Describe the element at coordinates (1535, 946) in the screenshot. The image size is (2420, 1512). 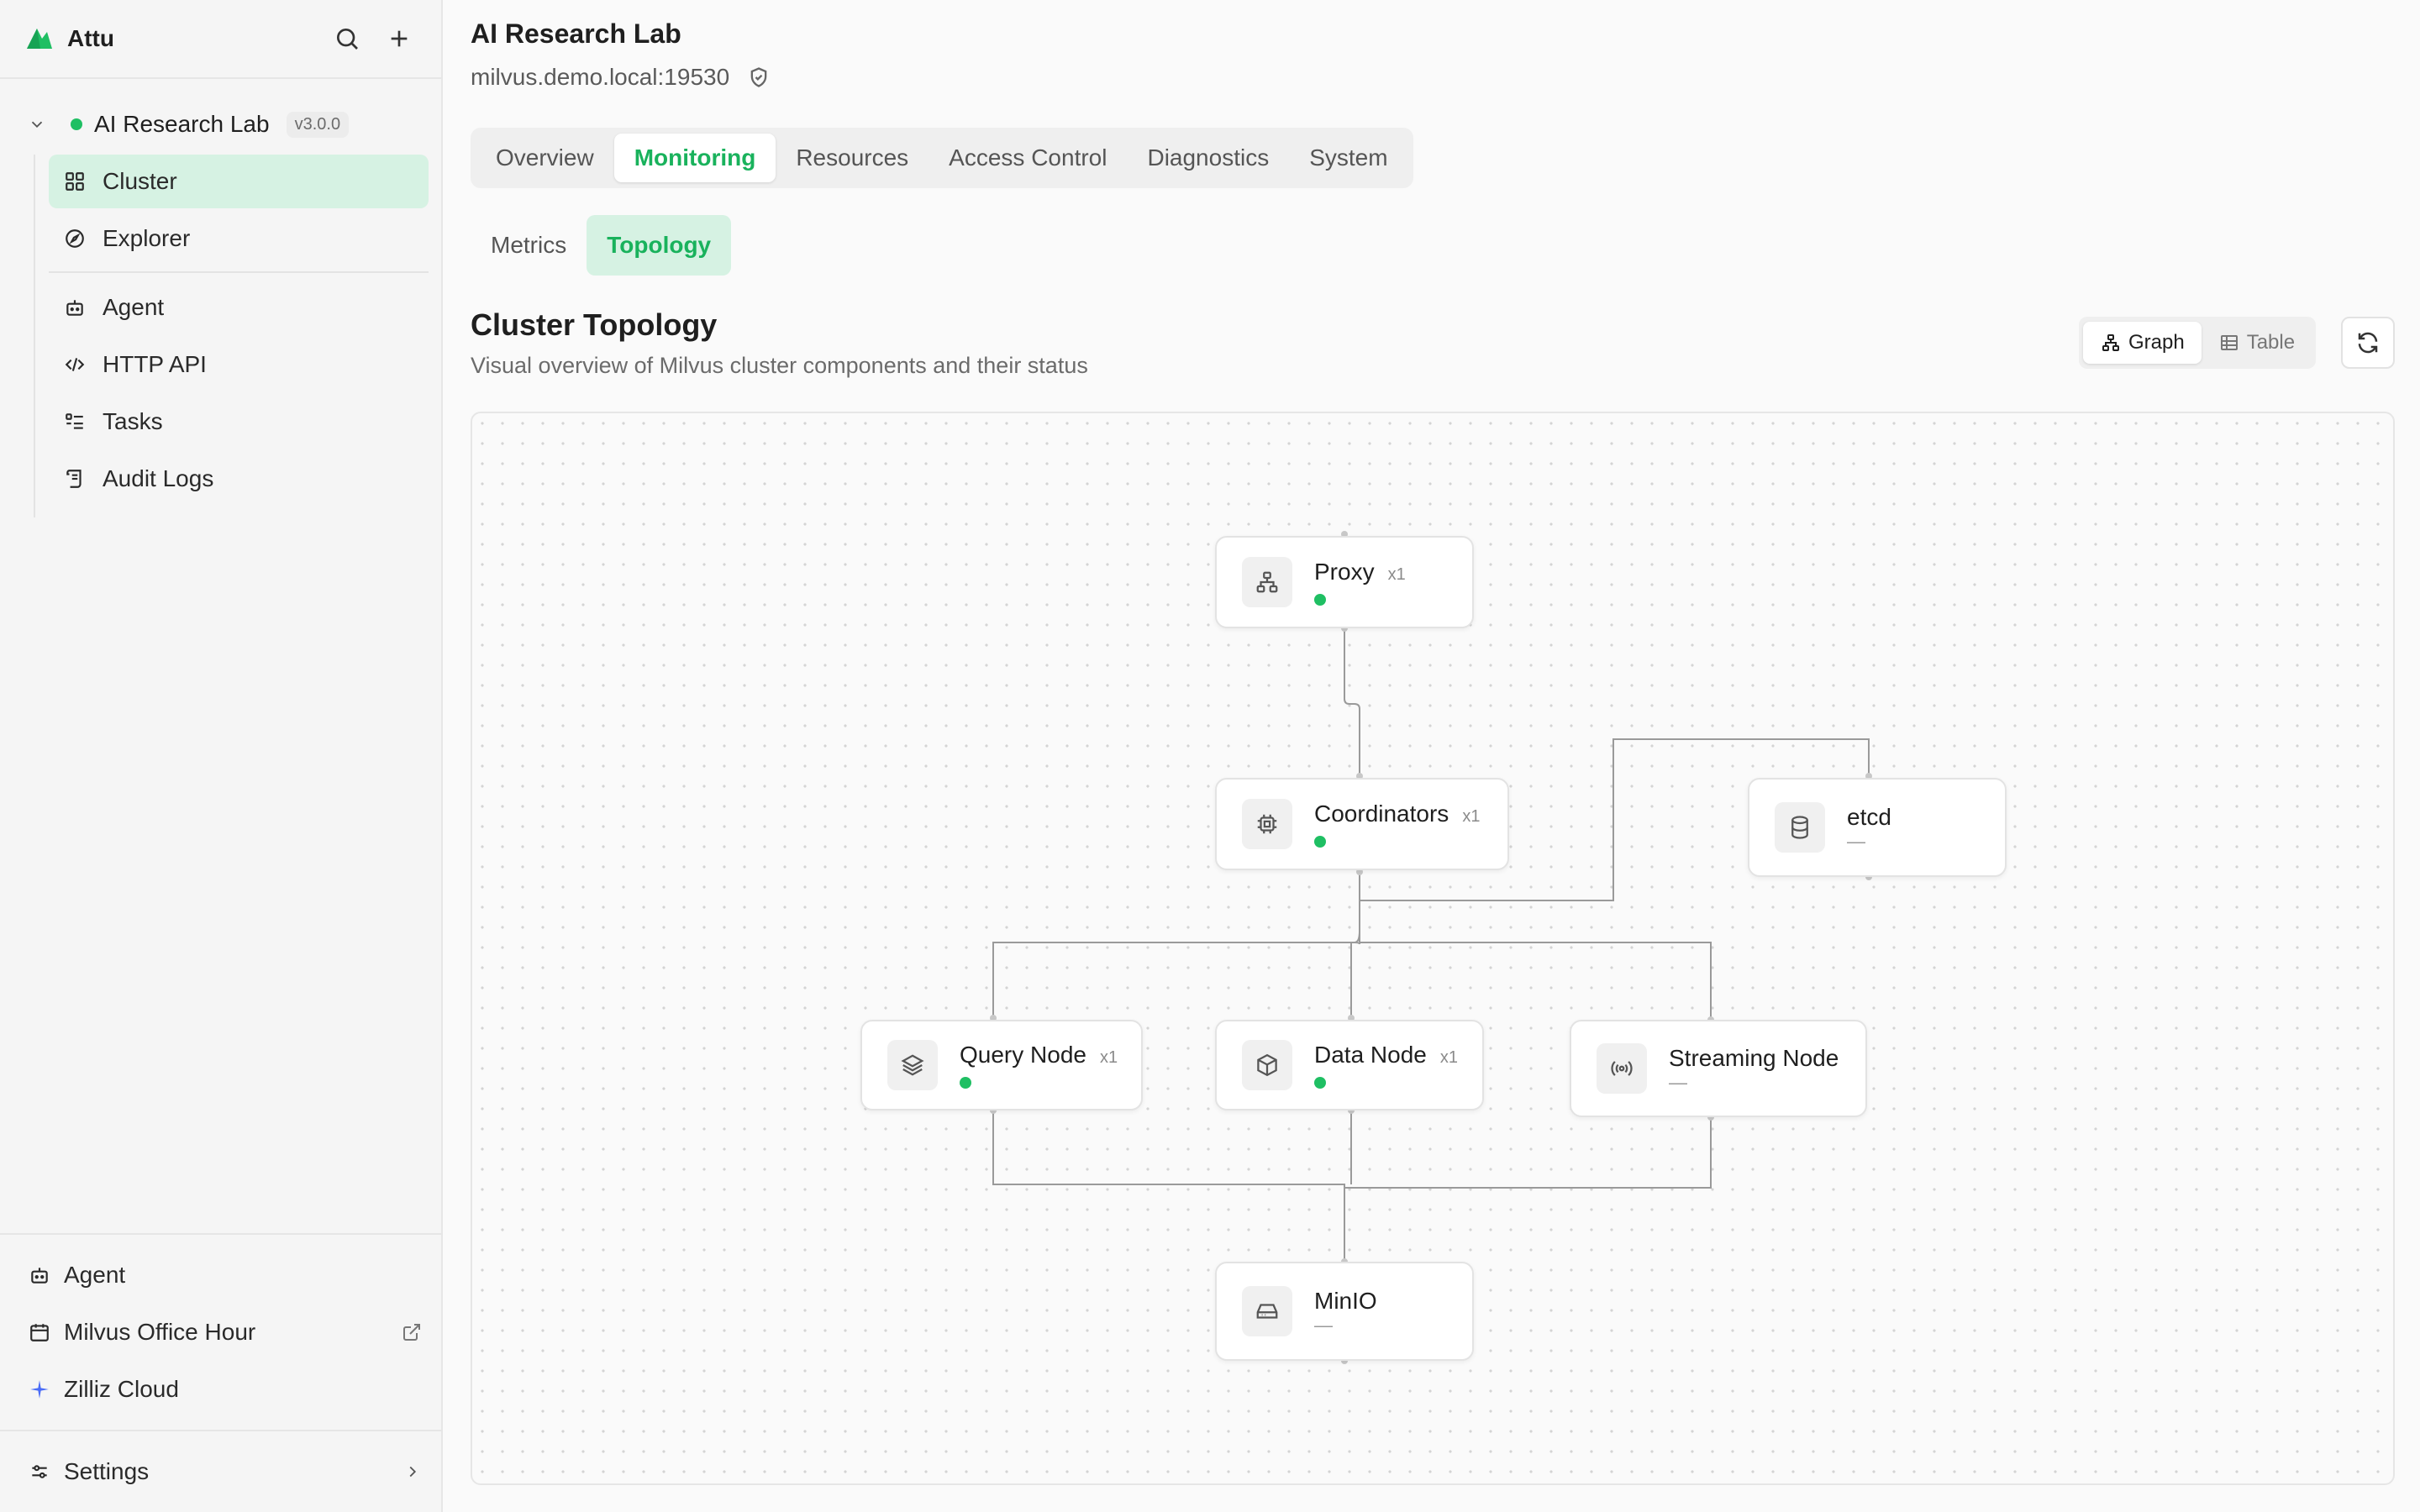
I see `edge-coordinators-streaming` at that location.